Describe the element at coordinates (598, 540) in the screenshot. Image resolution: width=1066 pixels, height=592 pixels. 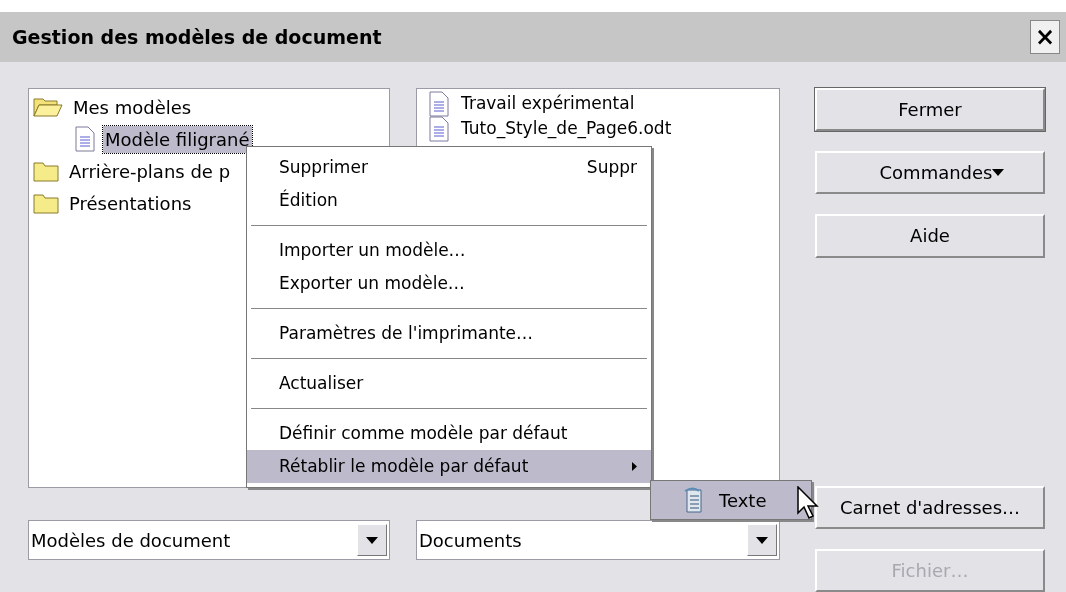
I see `document-select: Documents` at that location.